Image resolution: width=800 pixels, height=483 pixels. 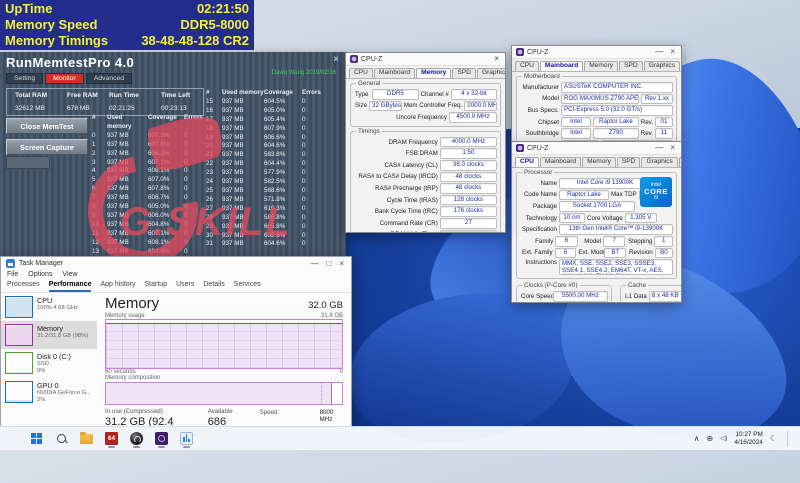 I want to click on search-button, so click(x=61, y=438).